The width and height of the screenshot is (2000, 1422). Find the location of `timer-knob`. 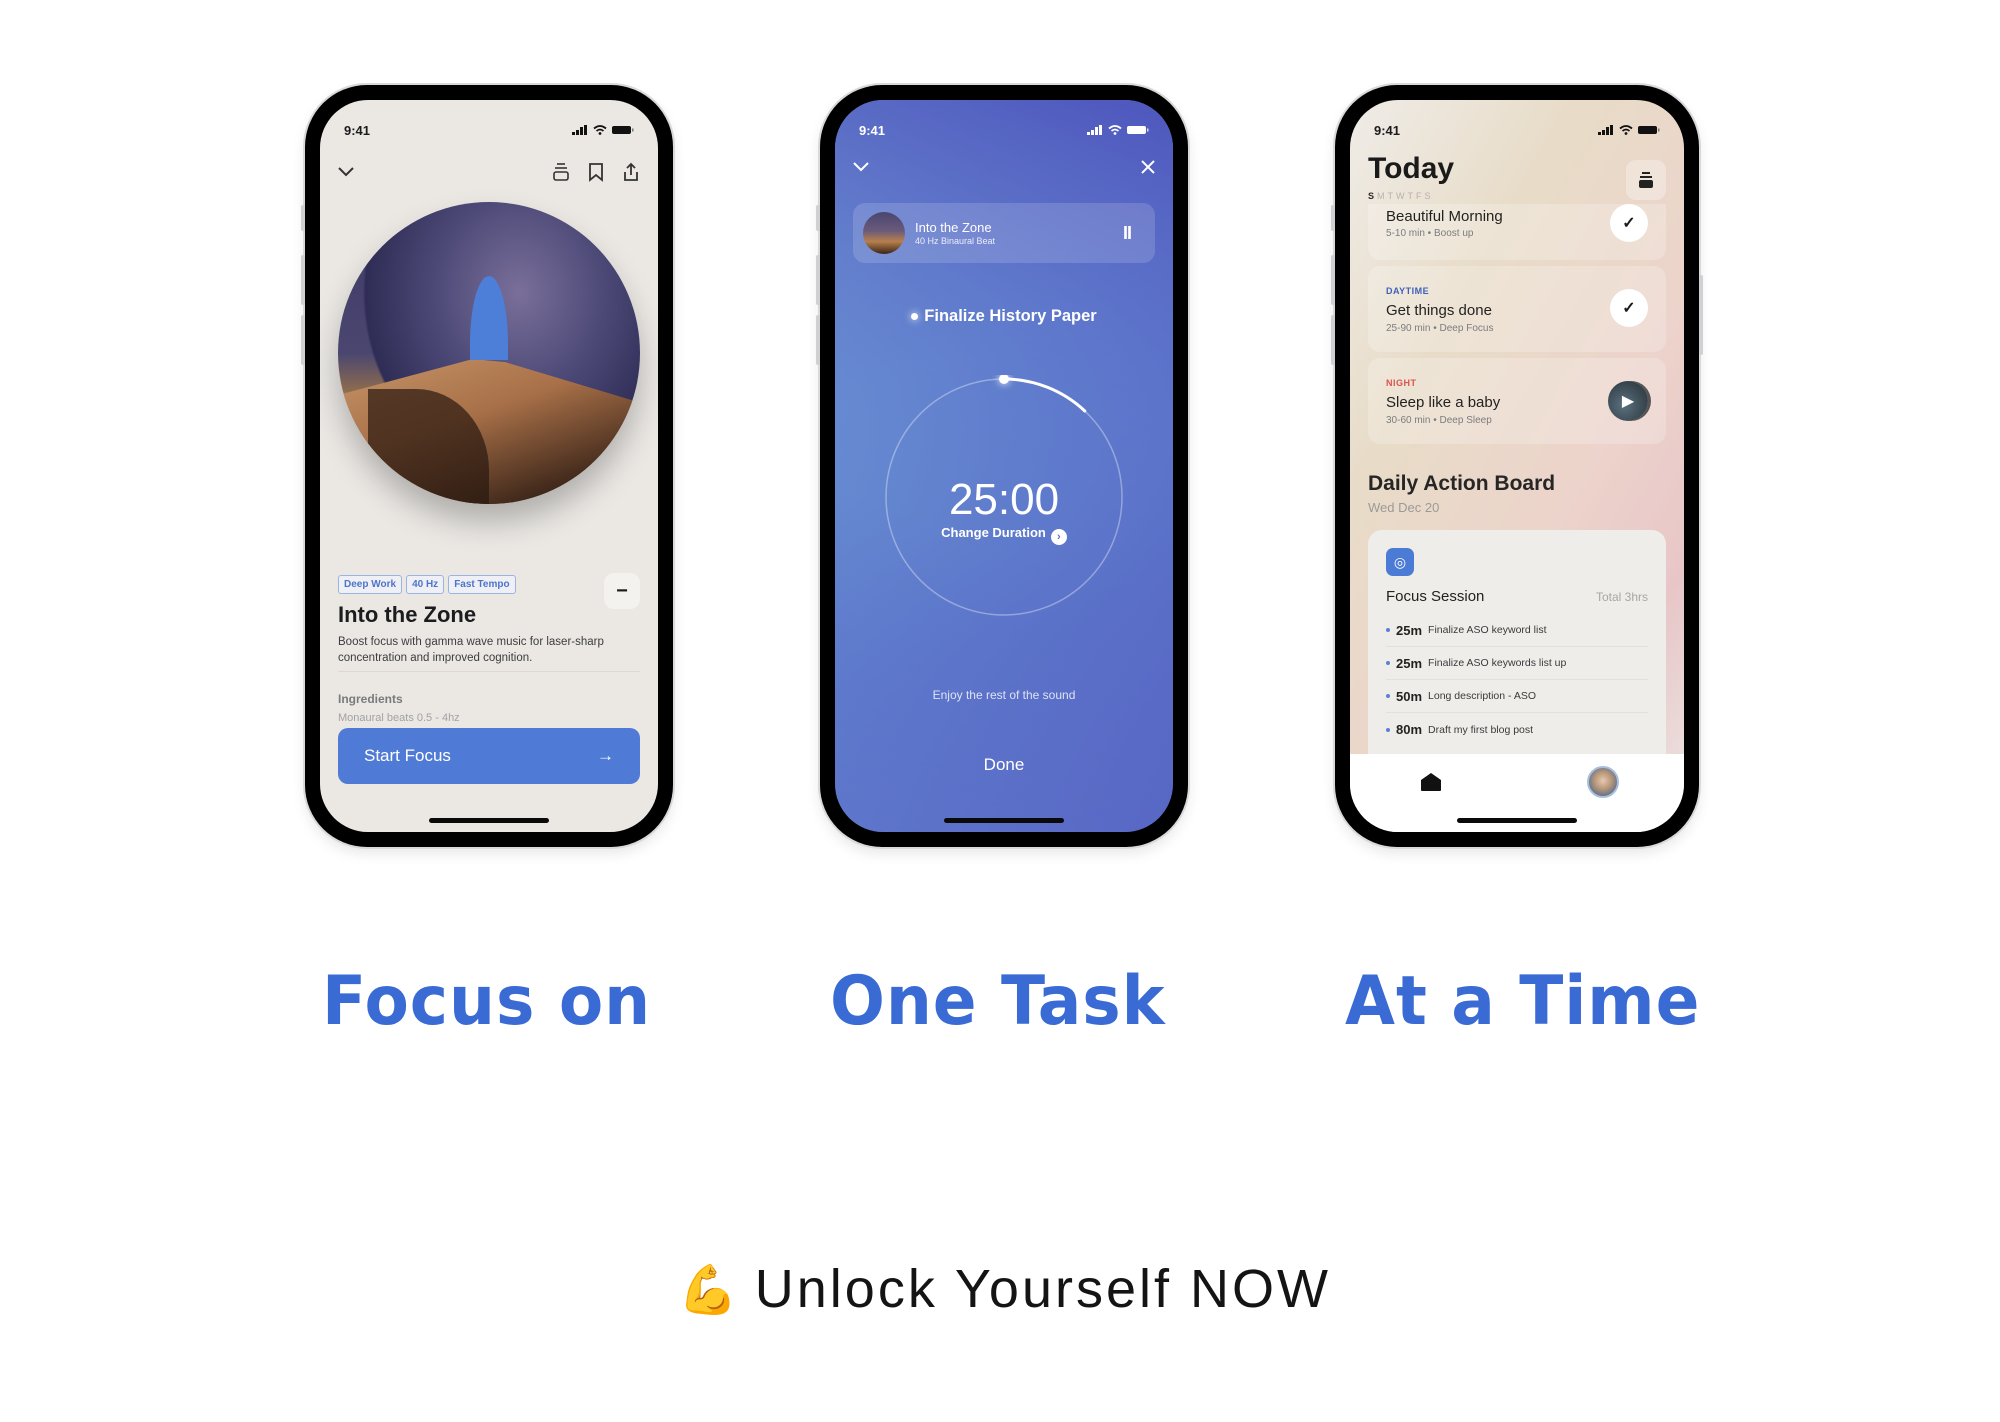

timer-knob is located at coordinates (1004, 379).